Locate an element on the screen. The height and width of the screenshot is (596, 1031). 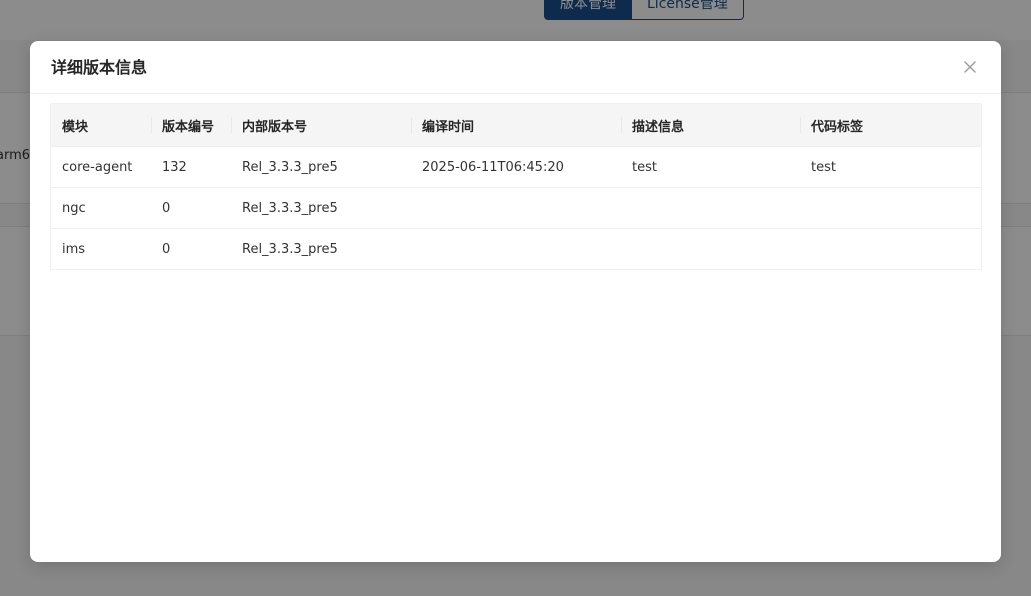
cell-module: core-agent is located at coordinates (101, 167).